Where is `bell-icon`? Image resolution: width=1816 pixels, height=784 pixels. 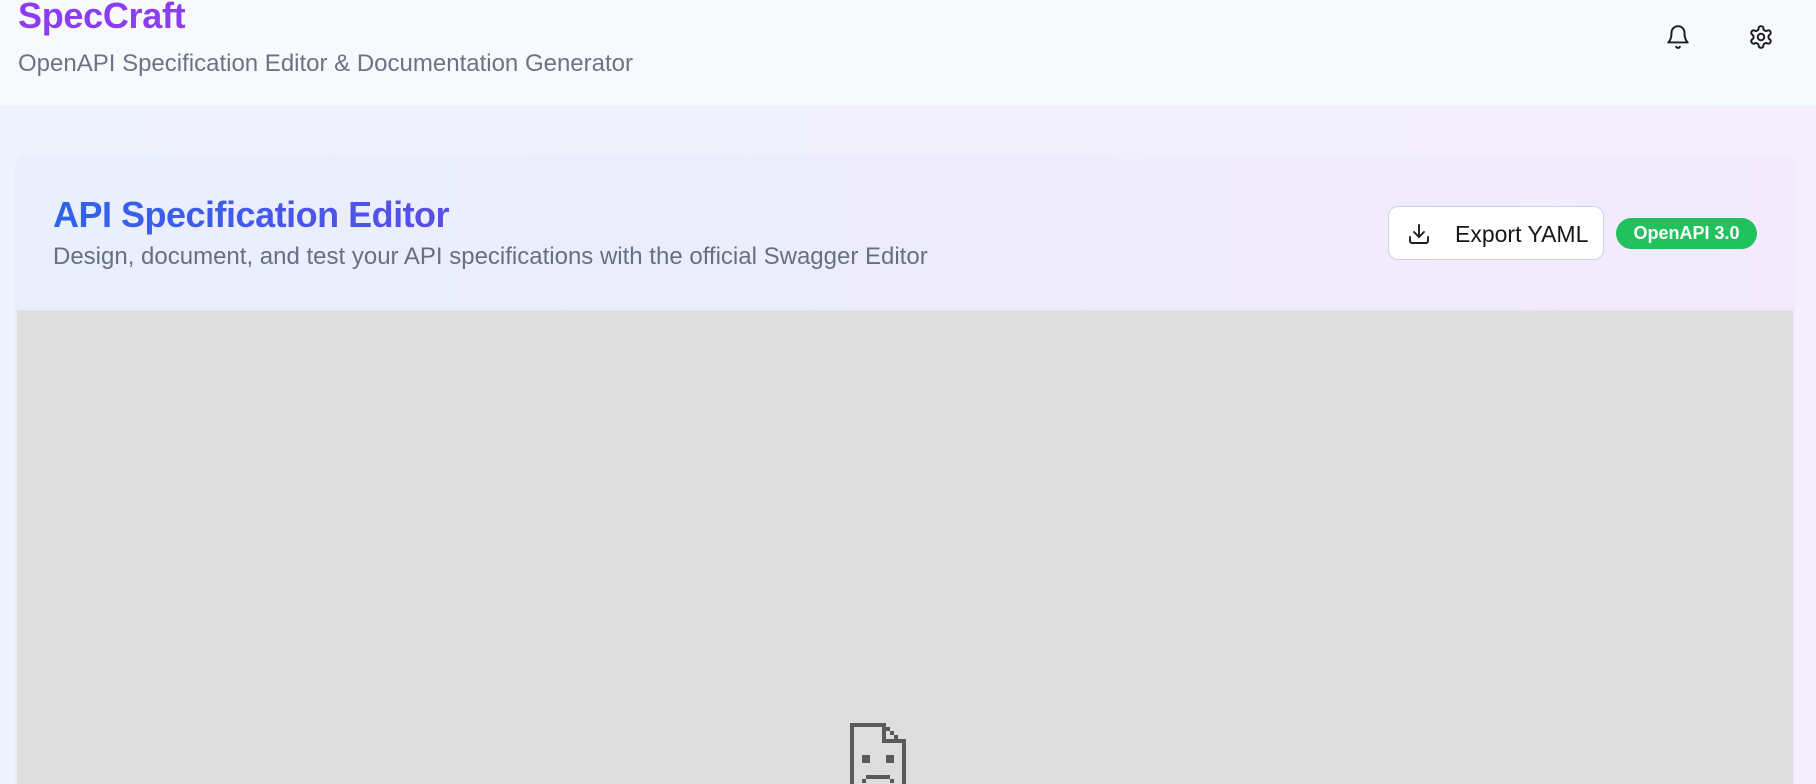 bell-icon is located at coordinates (1678, 37).